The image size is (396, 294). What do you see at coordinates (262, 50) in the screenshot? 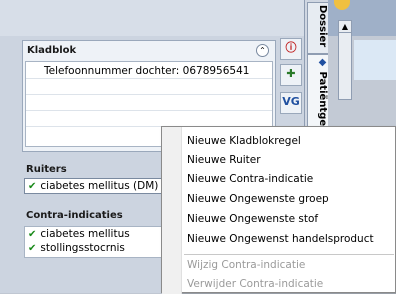
I see `chevron-up-icon: ⌃` at bounding box center [262, 50].